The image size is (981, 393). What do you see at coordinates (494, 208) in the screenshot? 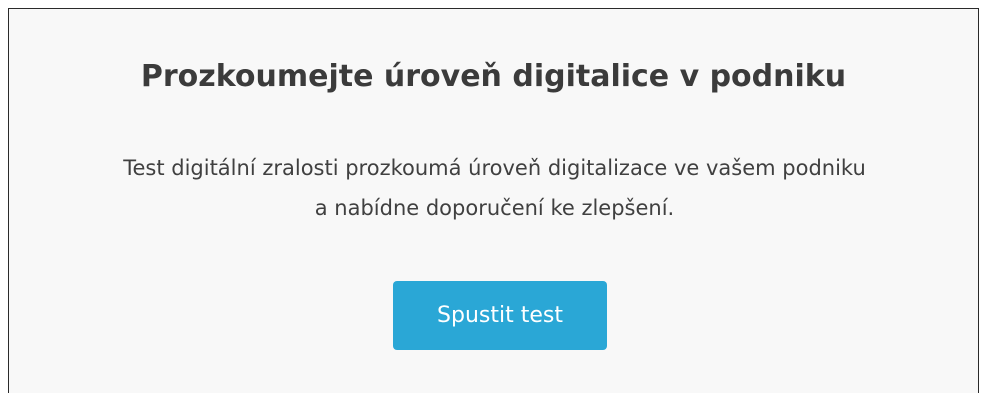
I see `description-line-2: a nabídne doporučení ke zlepšení.` at bounding box center [494, 208].